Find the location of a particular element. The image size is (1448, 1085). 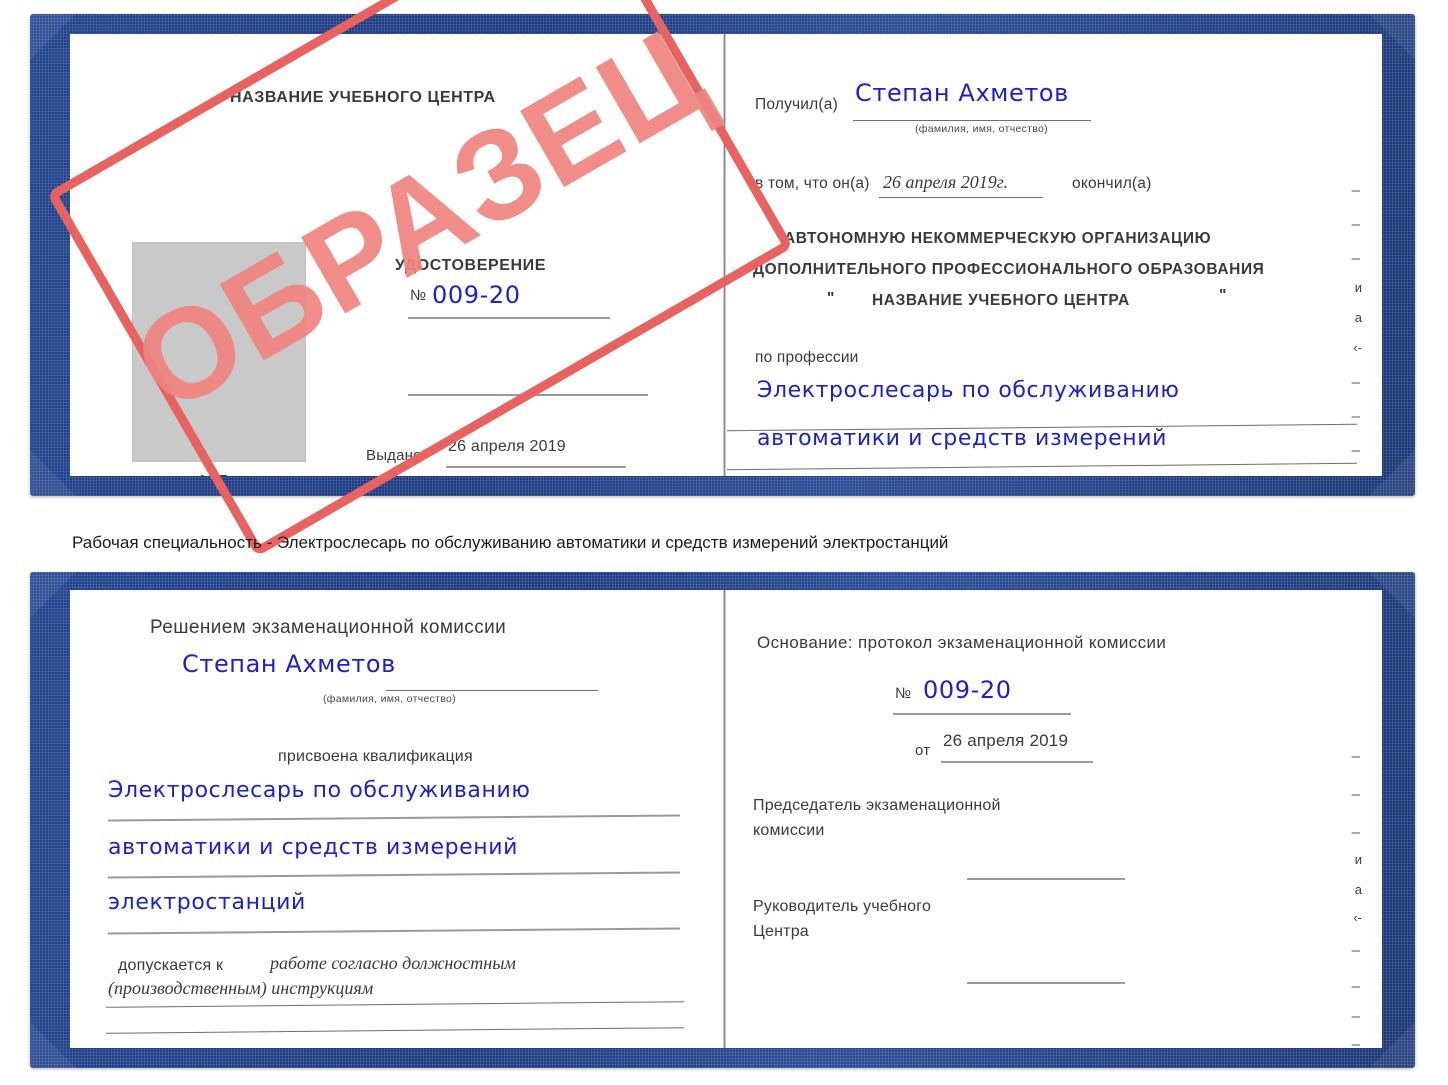

margin-fragment-10: – is located at coordinates (1356, 475).